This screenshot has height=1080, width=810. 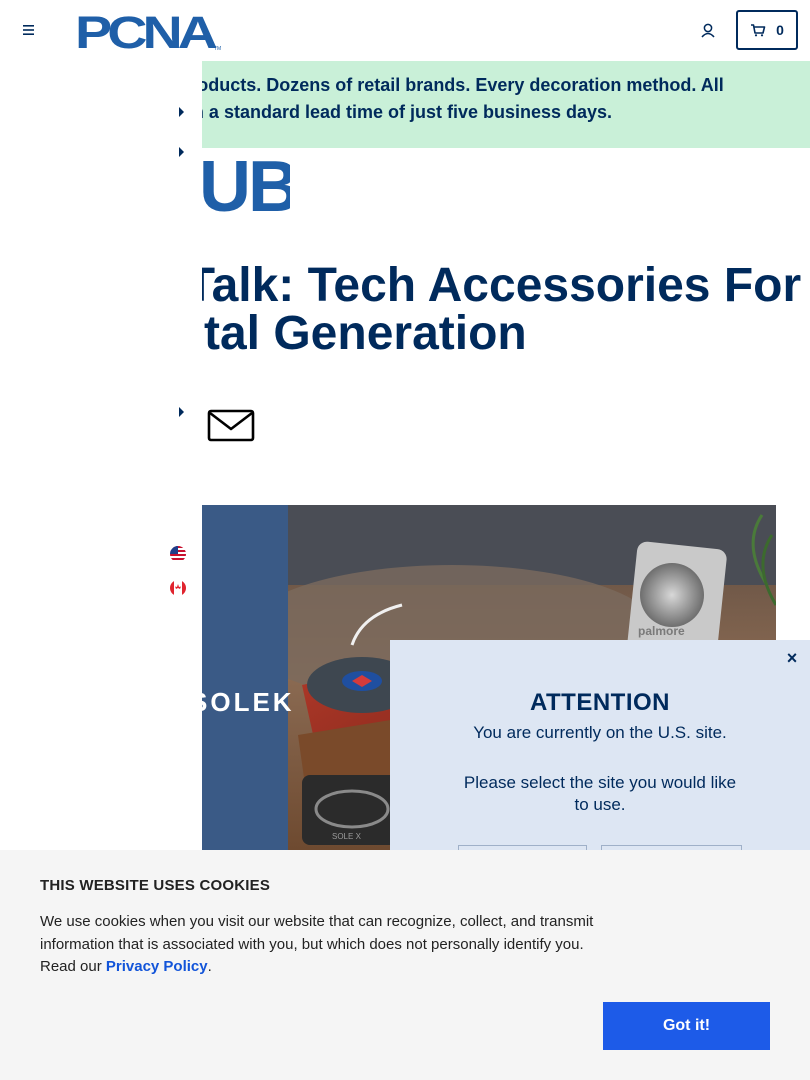 What do you see at coordinates (178, 554) in the screenshot?
I see `us-flag-icon` at bounding box center [178, 554].